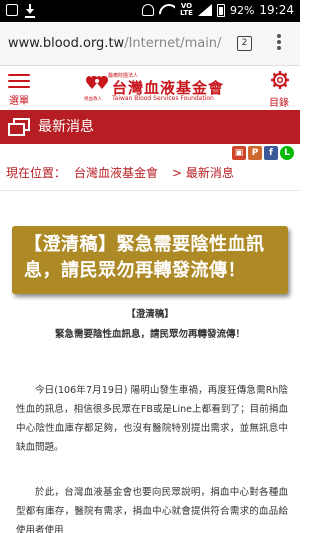 Image resolution: width=320 pixels, height=533 pixels. Describe the element at coordinates (271, 153) in the screenshot. I see `facebook-icon: f` at that location.